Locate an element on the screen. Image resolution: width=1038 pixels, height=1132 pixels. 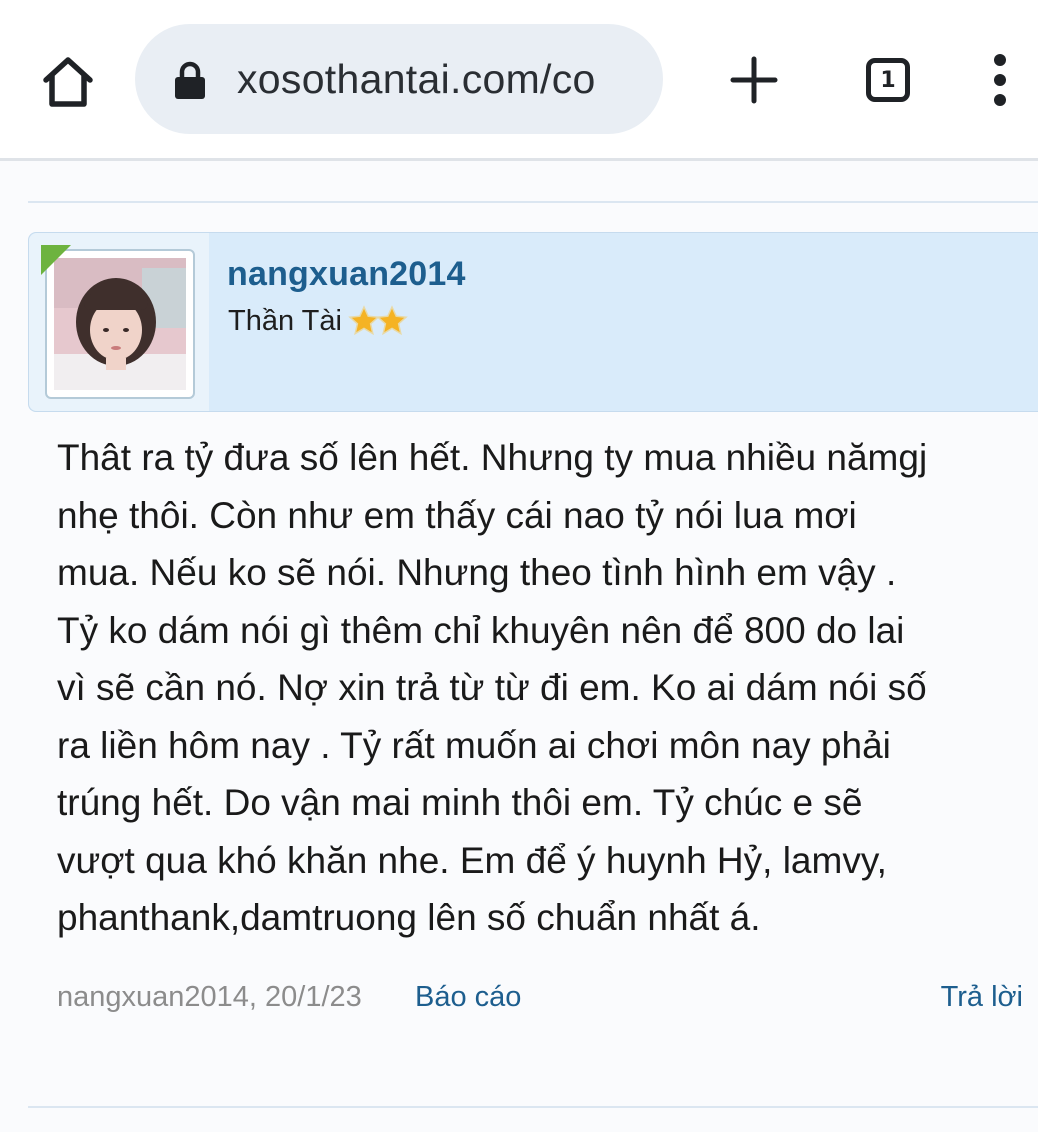
report-link: Báo cáo is located at coordinates (468, 997).